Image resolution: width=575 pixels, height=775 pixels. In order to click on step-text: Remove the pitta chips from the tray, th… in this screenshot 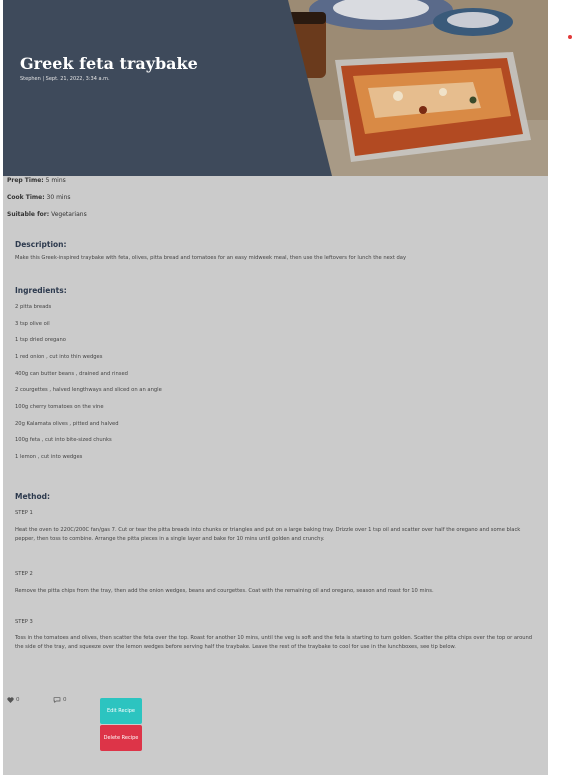, I will do `click(224, 591)`.